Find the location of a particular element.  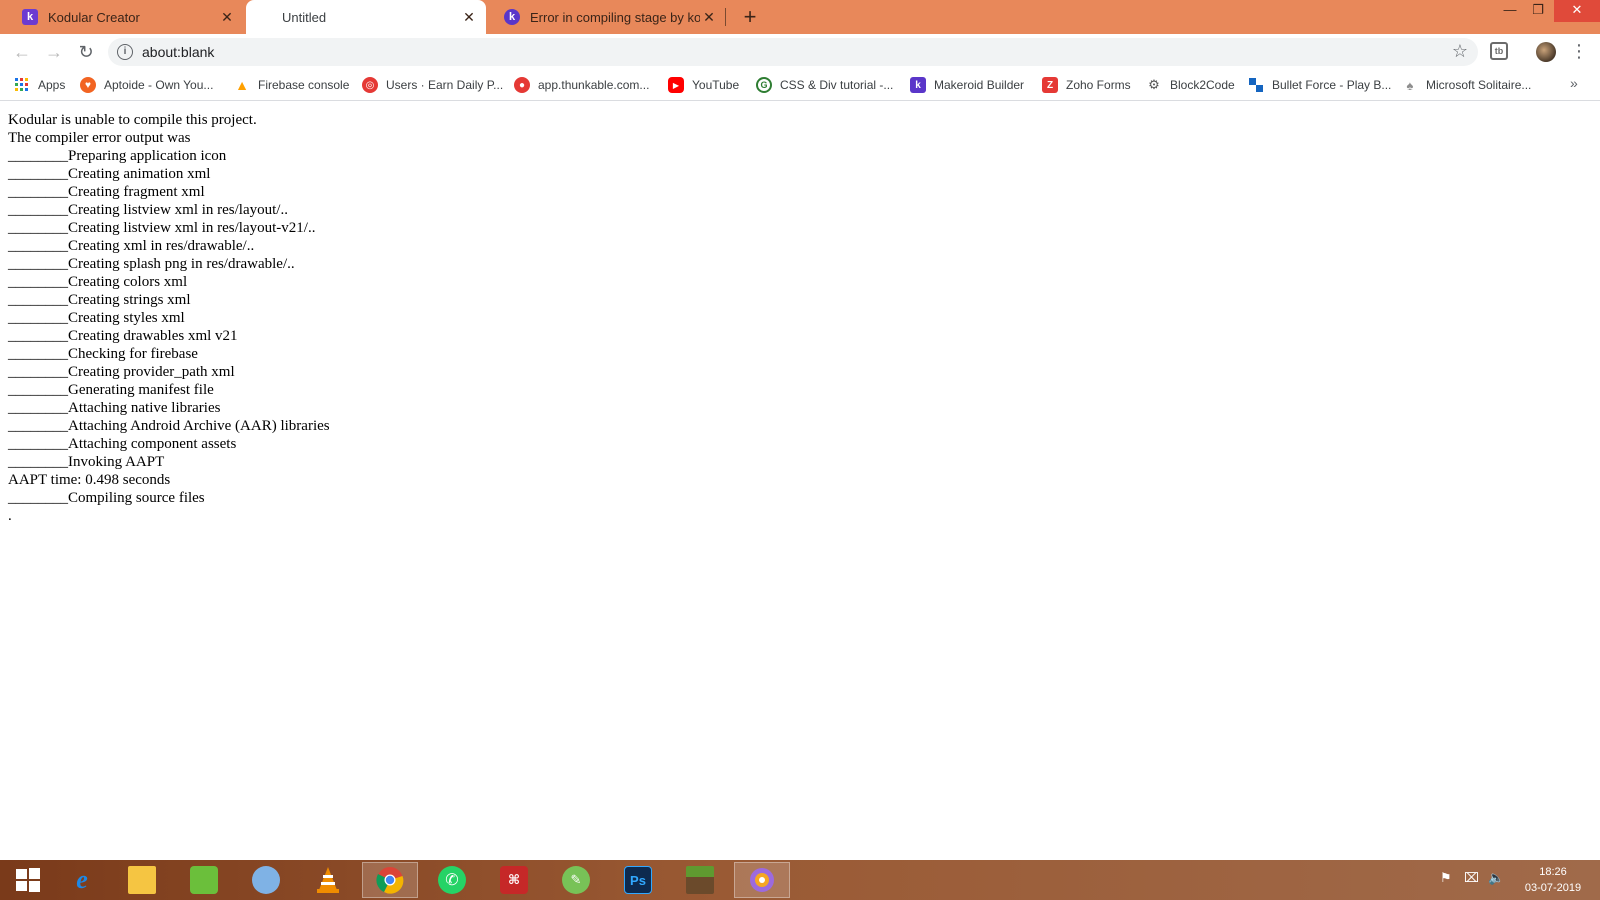

browser-toolbar: ← → ↻ i about:blank ☆ is located at coordinates (800, 52).